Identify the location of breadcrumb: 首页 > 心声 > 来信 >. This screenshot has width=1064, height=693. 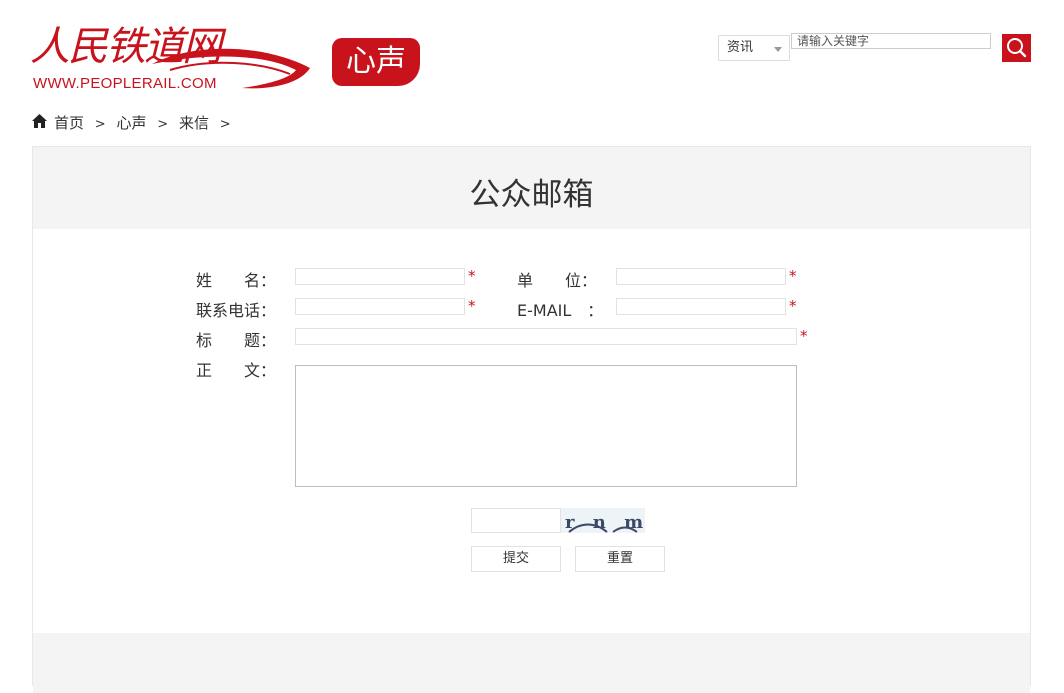
(134, 122).